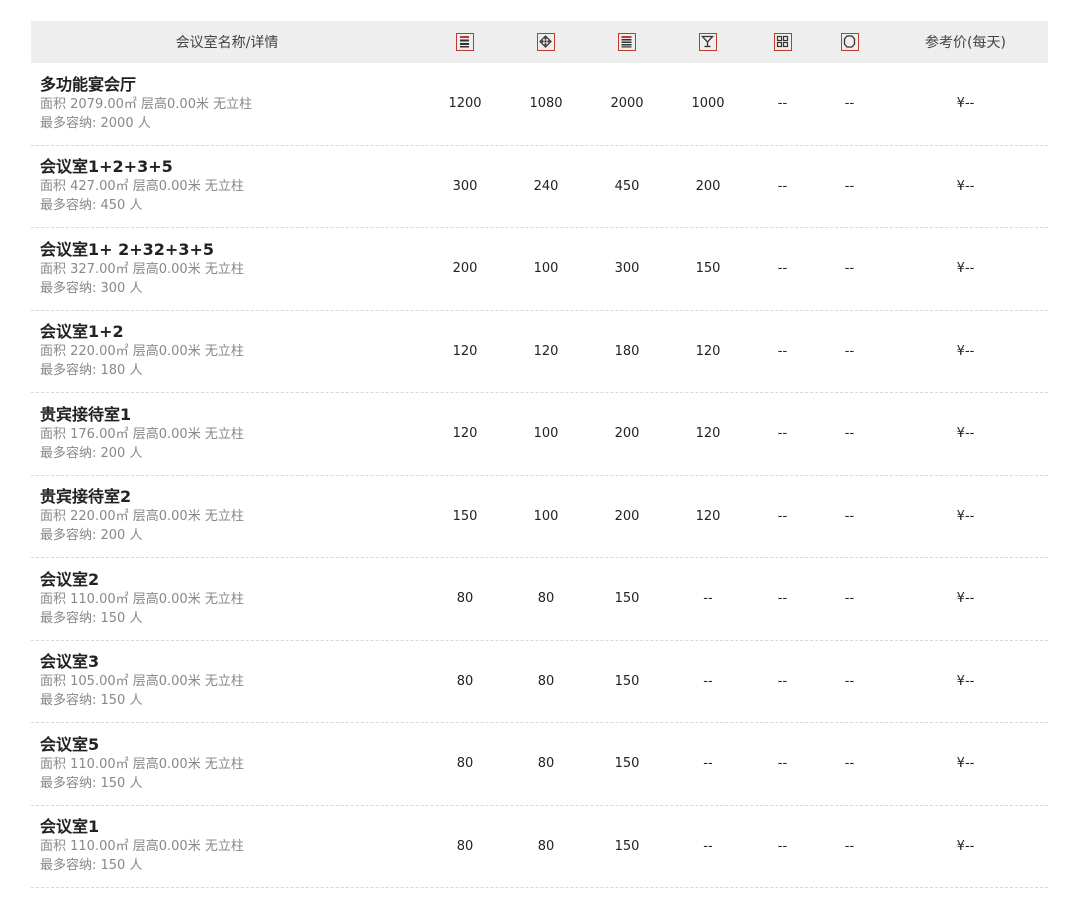  I want to click on room-info: 会议室3 面积 105.00㎡ 层高0.00米 无立柱 最多容纳: 150 人, so click(227, 681).